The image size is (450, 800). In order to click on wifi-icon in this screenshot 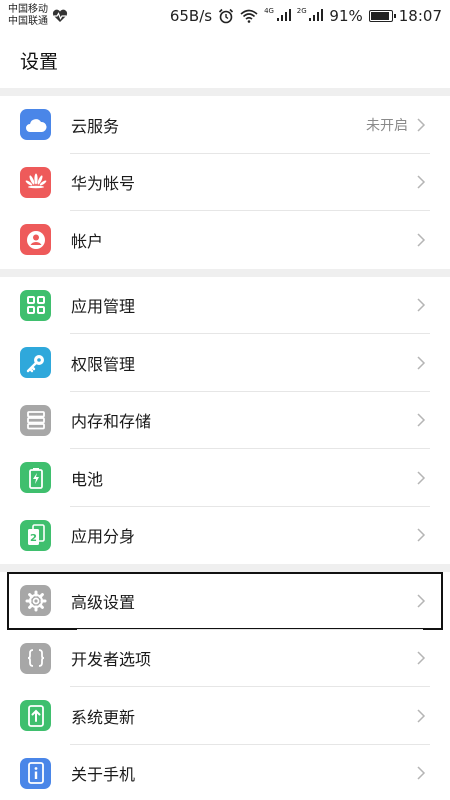, I will do `click(249, 16)`.